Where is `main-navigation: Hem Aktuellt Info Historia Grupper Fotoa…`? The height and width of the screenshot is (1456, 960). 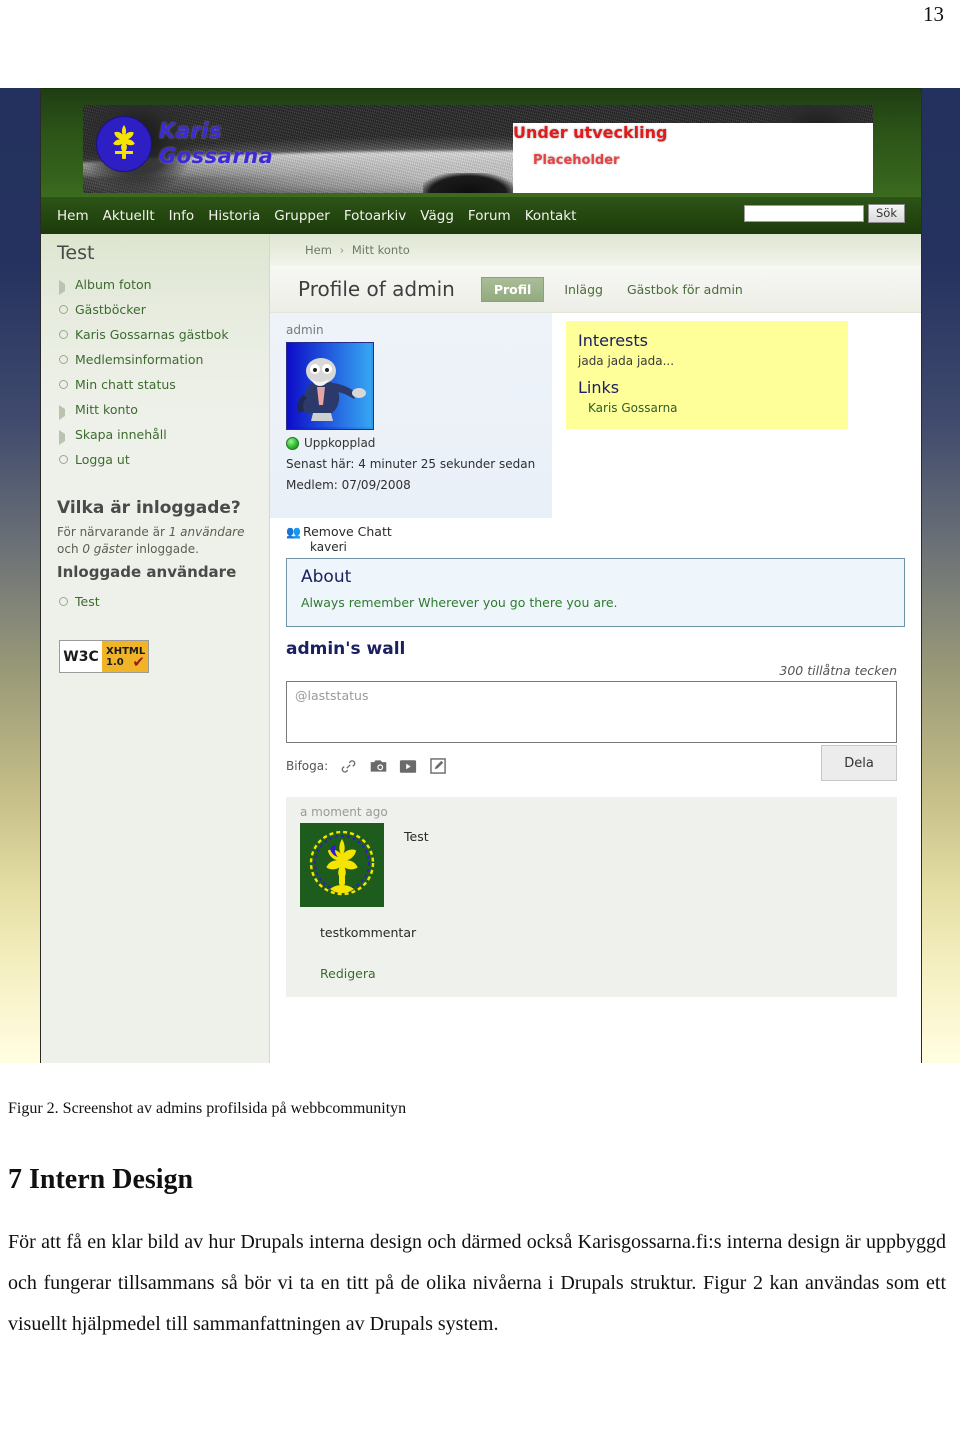
main-navigation: Hem Aktuellt Info Historia Grupper Fotoa… is located at coordinates (481, 215).